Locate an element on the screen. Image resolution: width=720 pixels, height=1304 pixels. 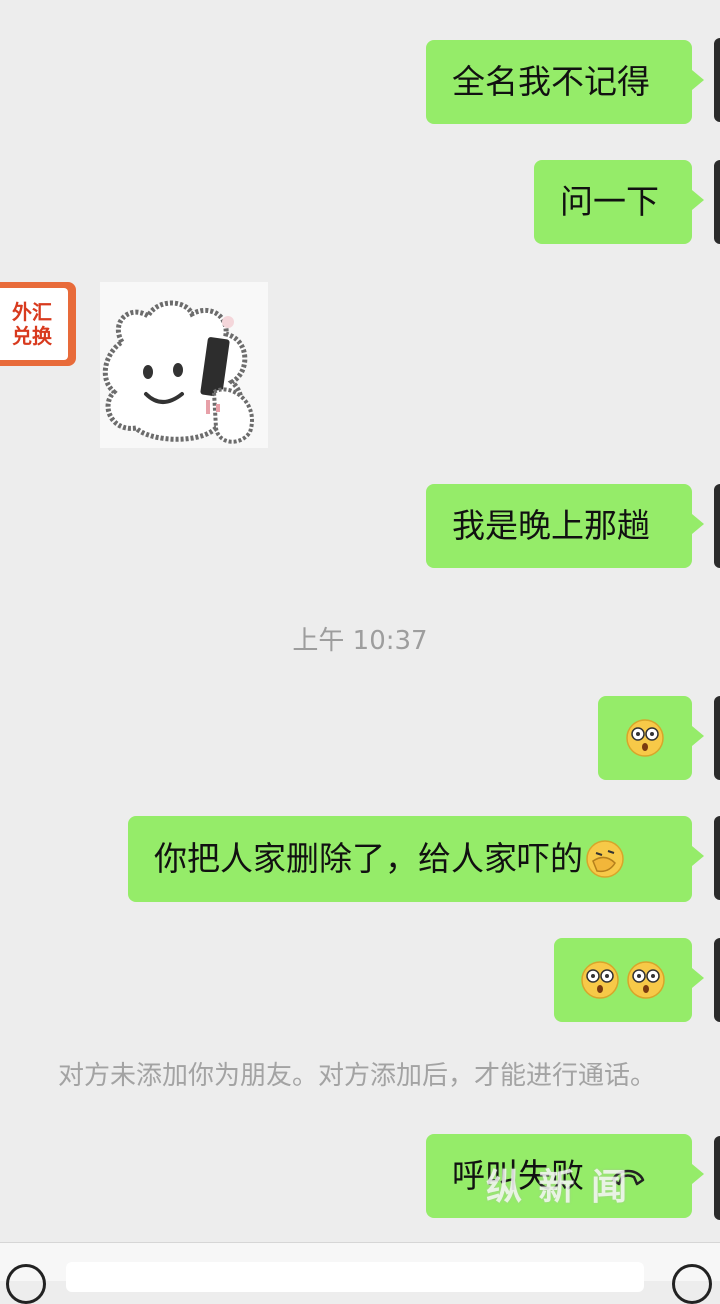
add-more-icon is located at coordinates (692, 1284).